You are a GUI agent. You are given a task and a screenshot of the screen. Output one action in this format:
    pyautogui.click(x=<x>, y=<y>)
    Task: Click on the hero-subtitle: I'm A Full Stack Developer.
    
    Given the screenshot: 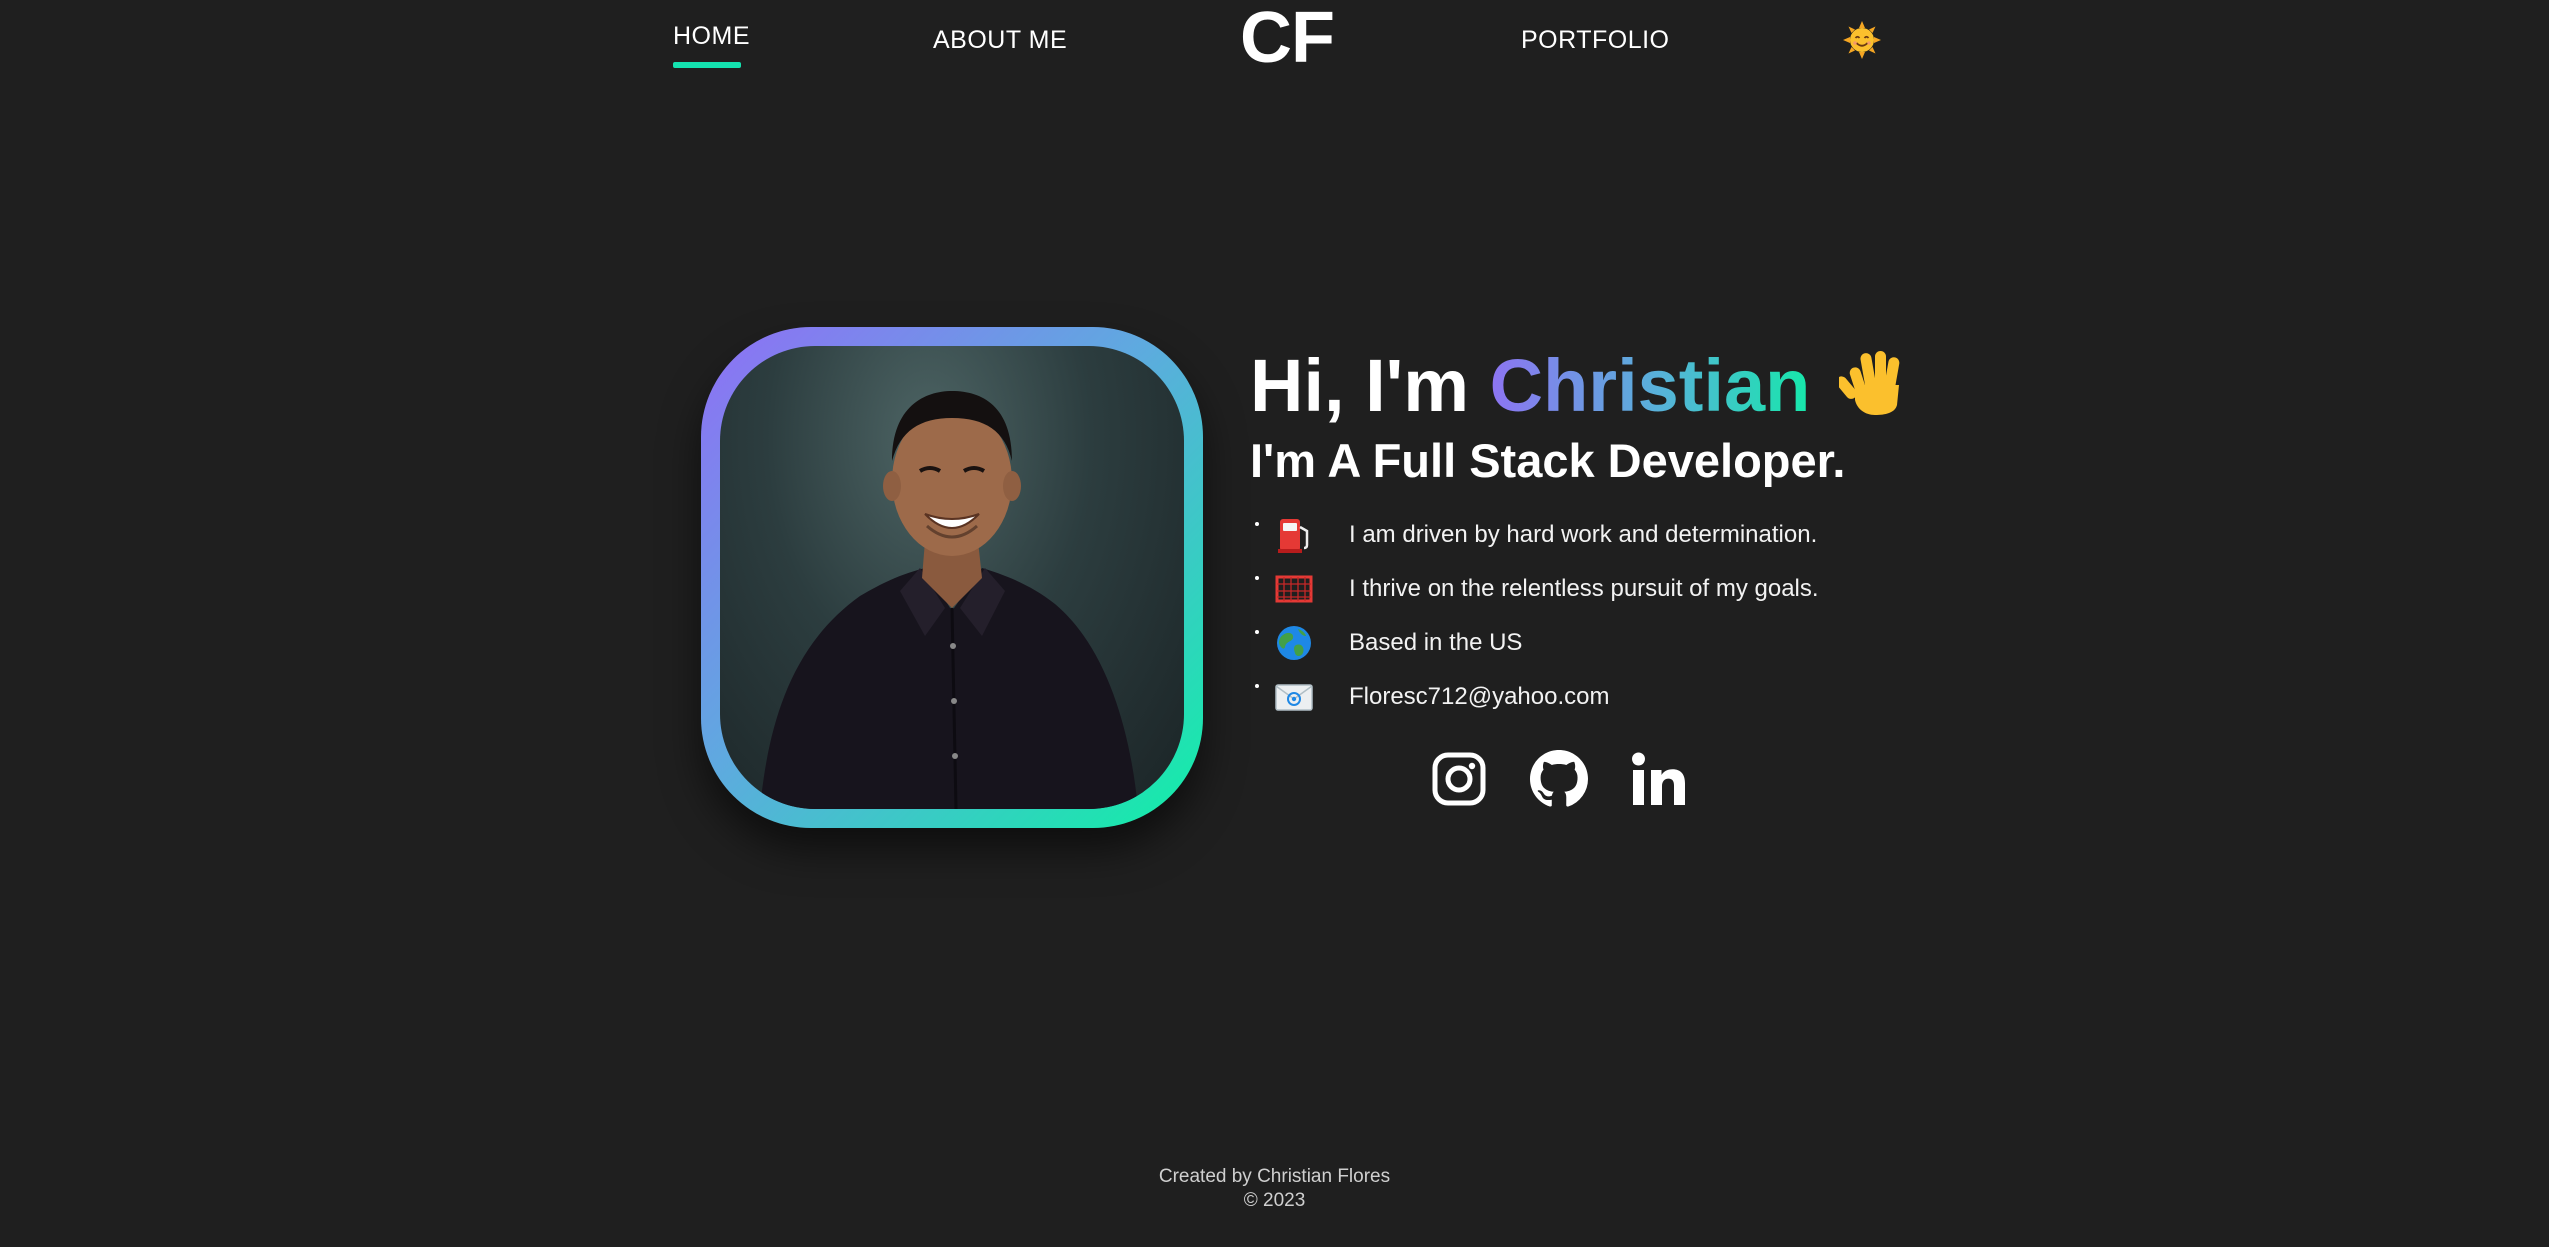 What is the action you would take?
    pyautogui.click(x=1548, y=460)
    